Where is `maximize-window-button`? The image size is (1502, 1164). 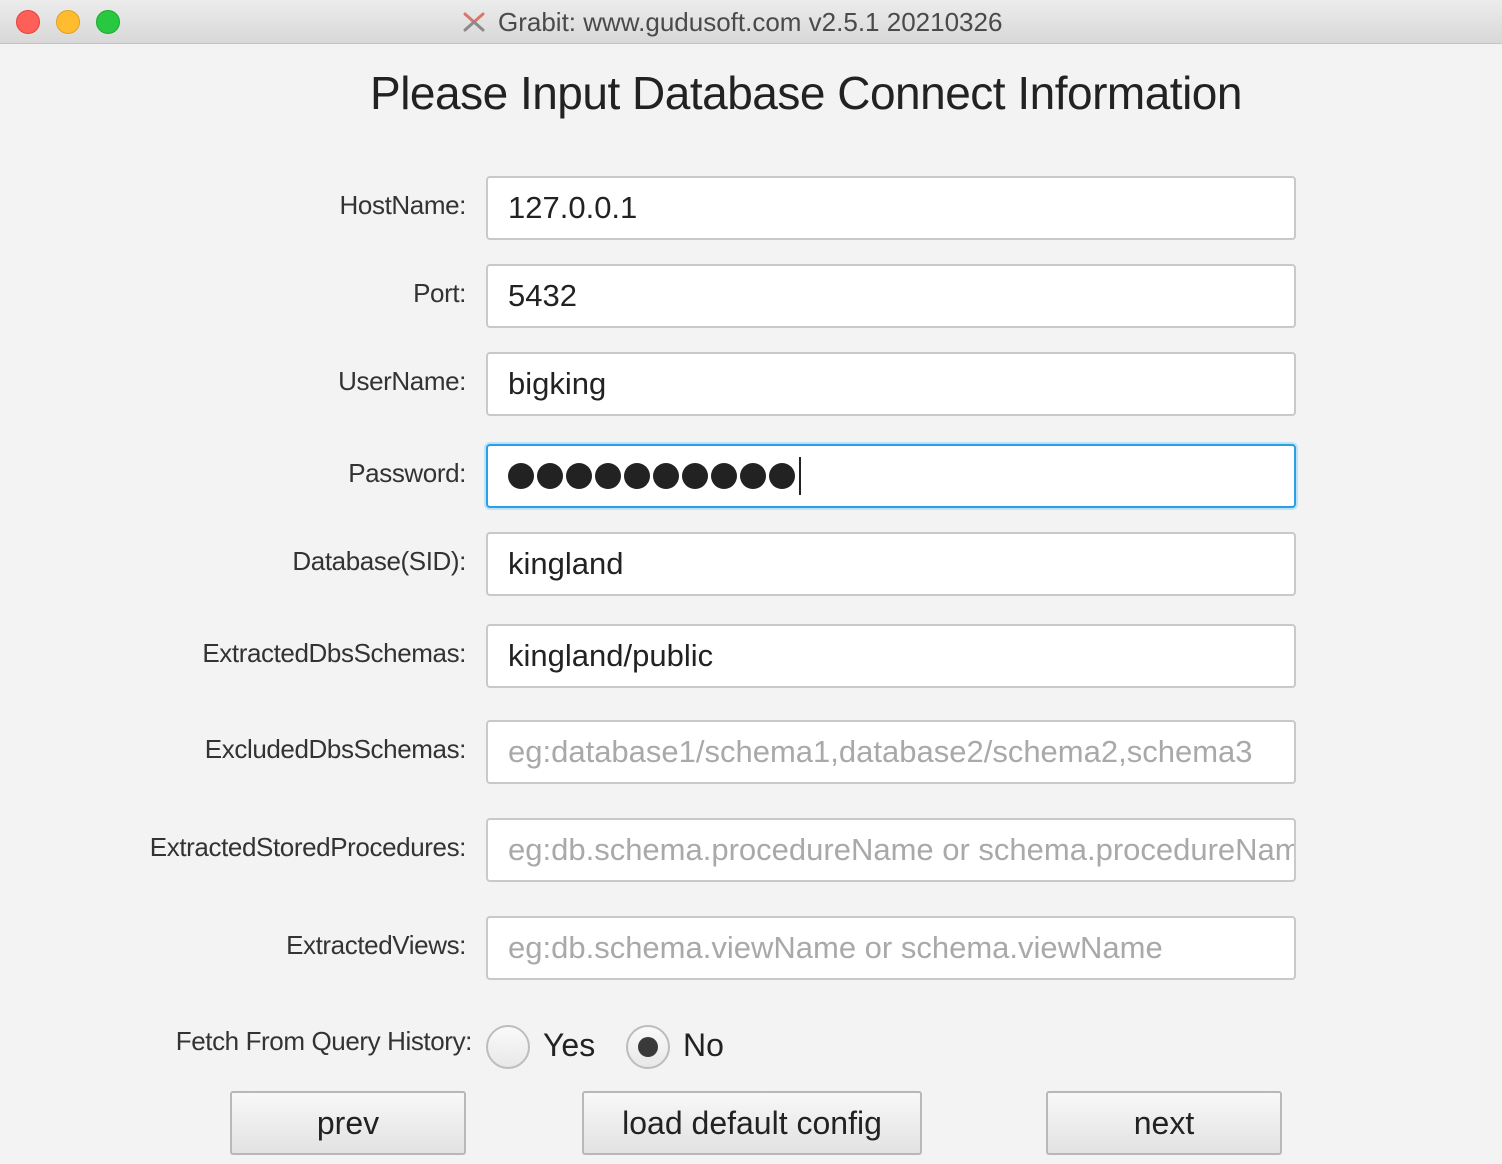 maximize-window-button is located at coordinates (108, 22).